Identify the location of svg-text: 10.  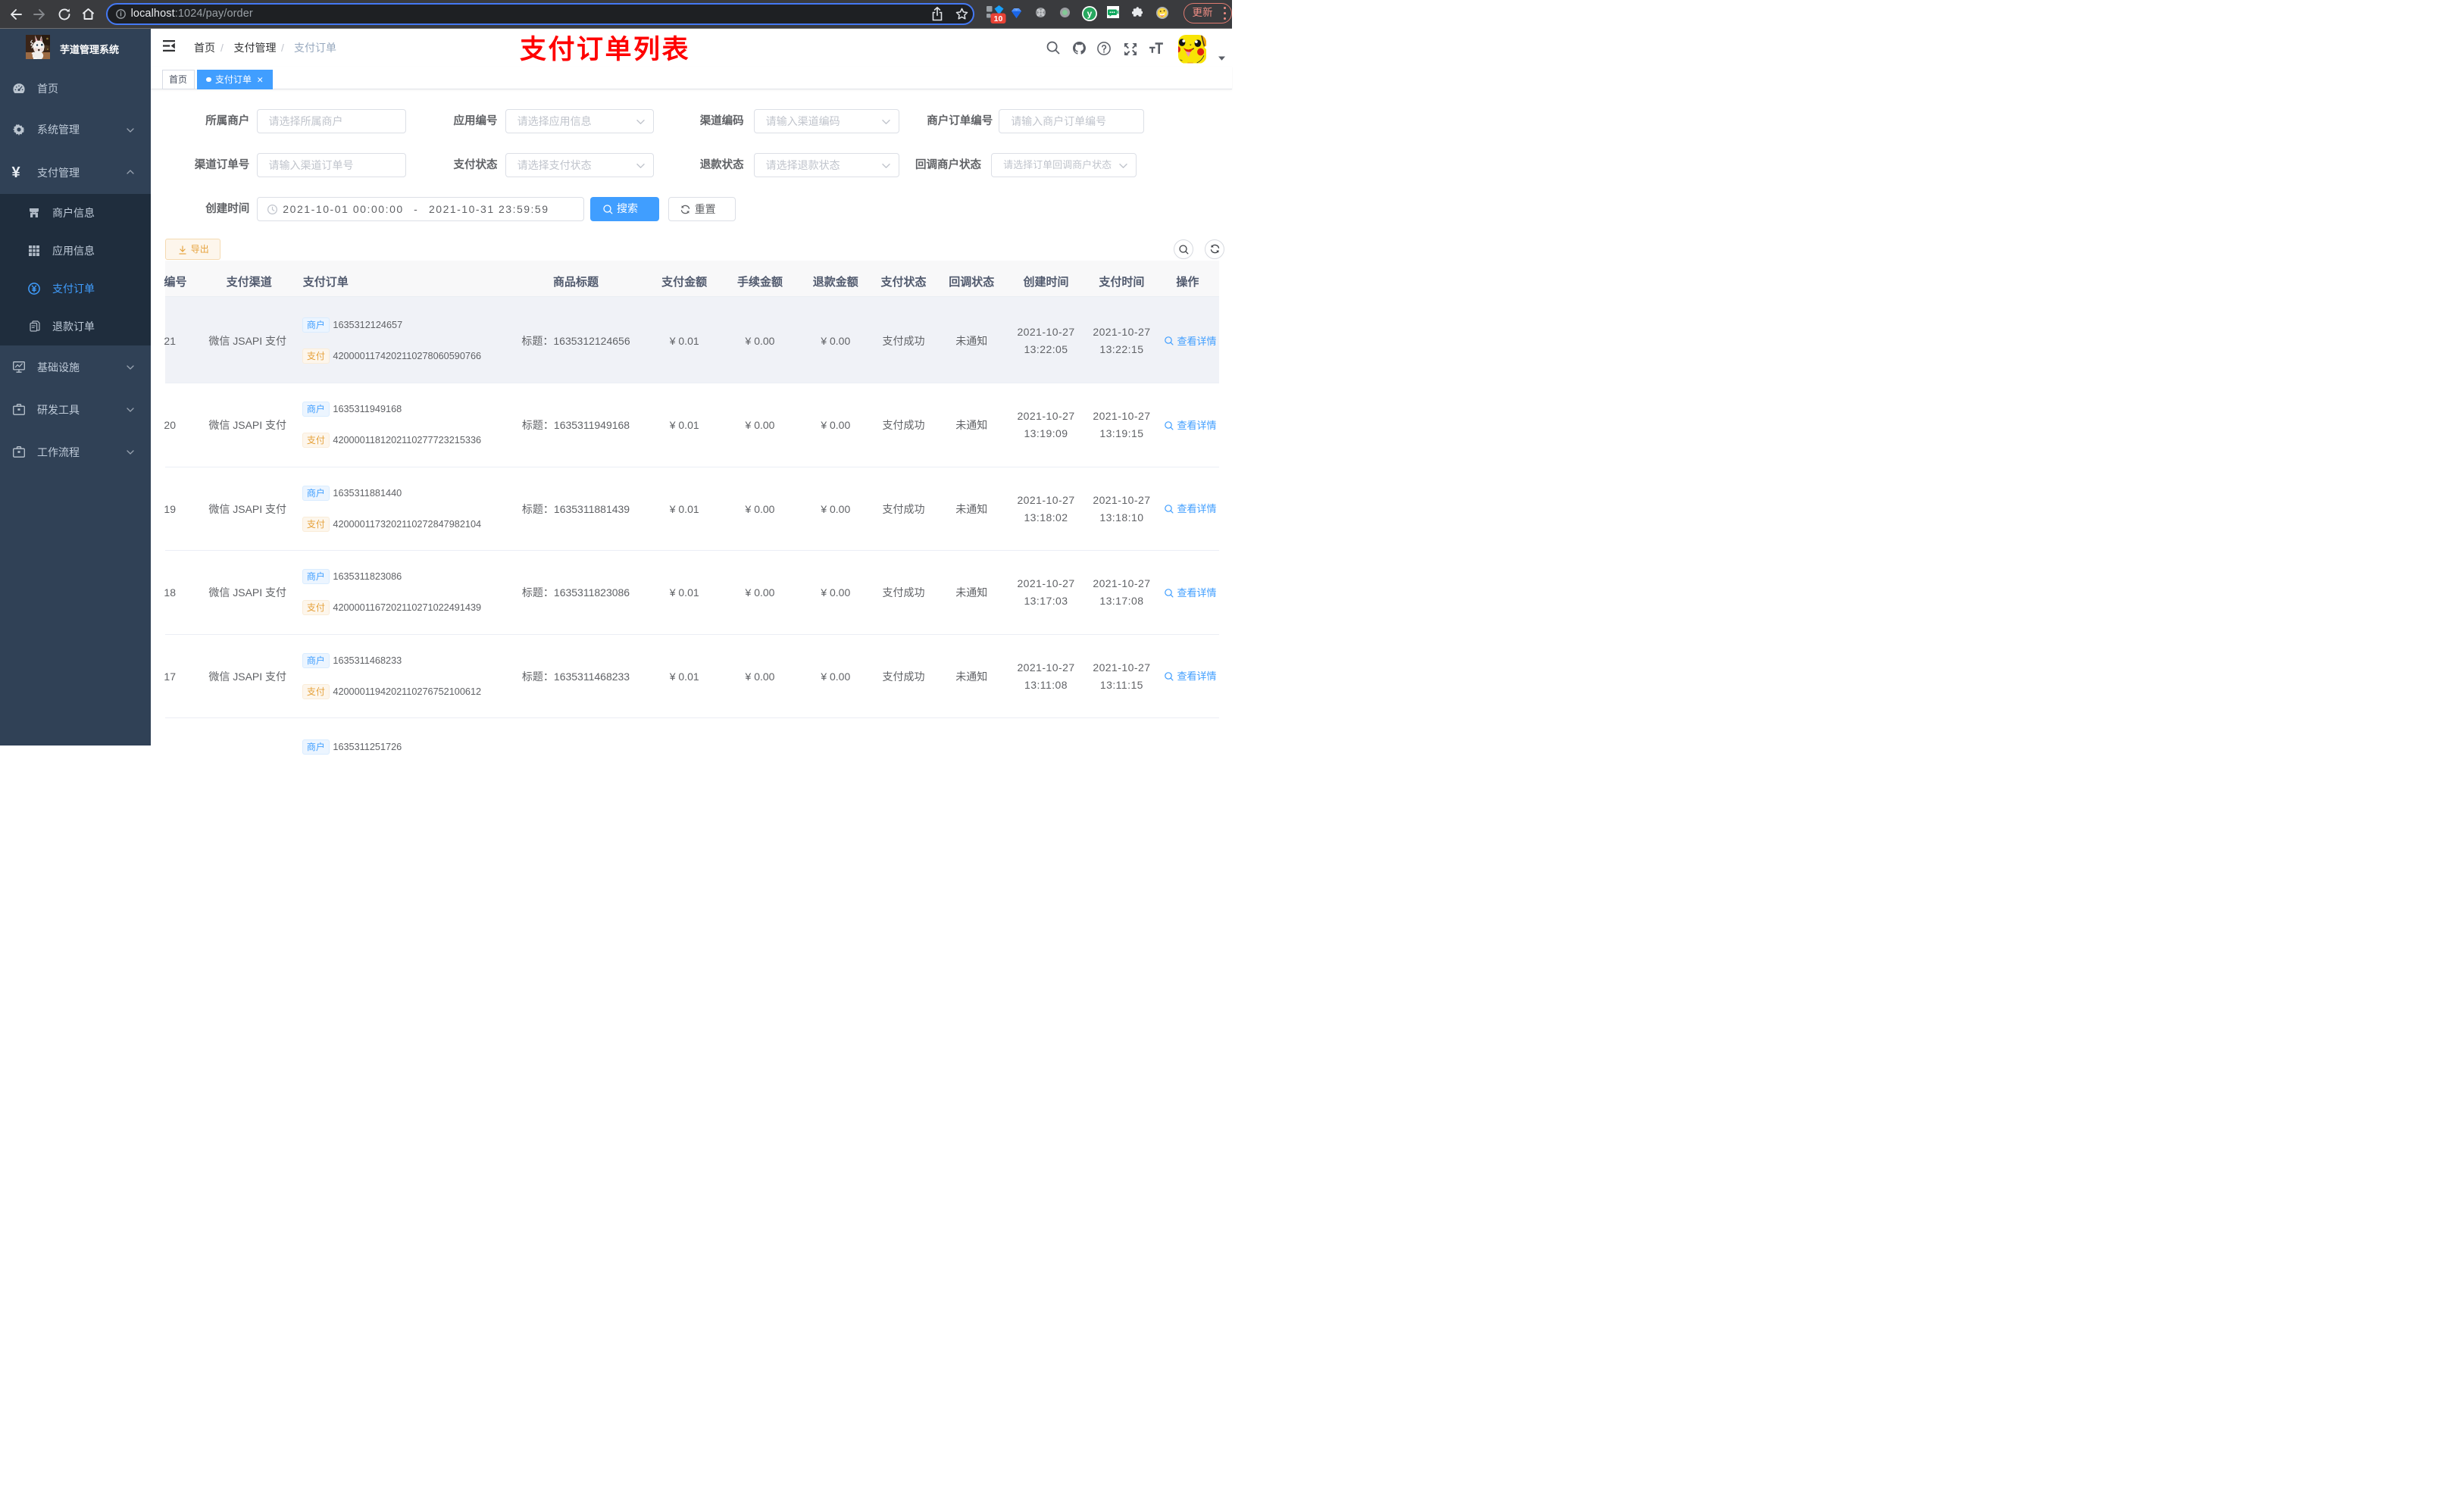
(997, 18).